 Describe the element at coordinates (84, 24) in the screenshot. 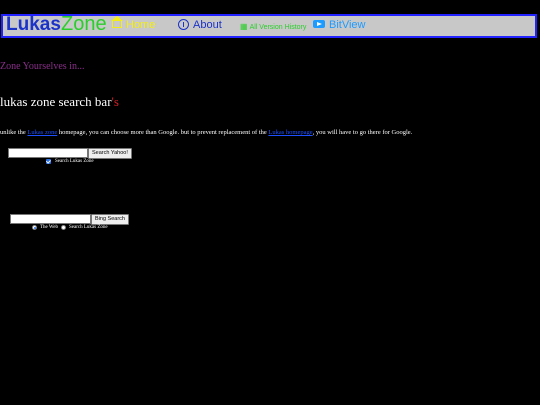

I see `logo-zone: Zone` at that location.